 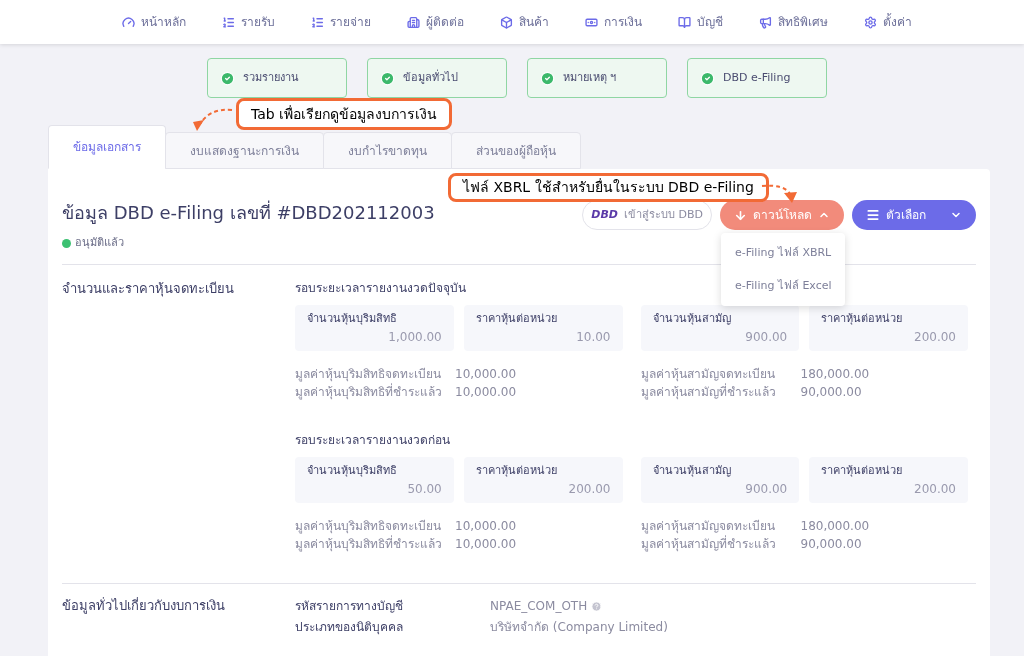 What do you see at coordinates (154, 22) in the screenshot?
I see `nav-link: หน้าหลัก` at bounding box center [154, 22].